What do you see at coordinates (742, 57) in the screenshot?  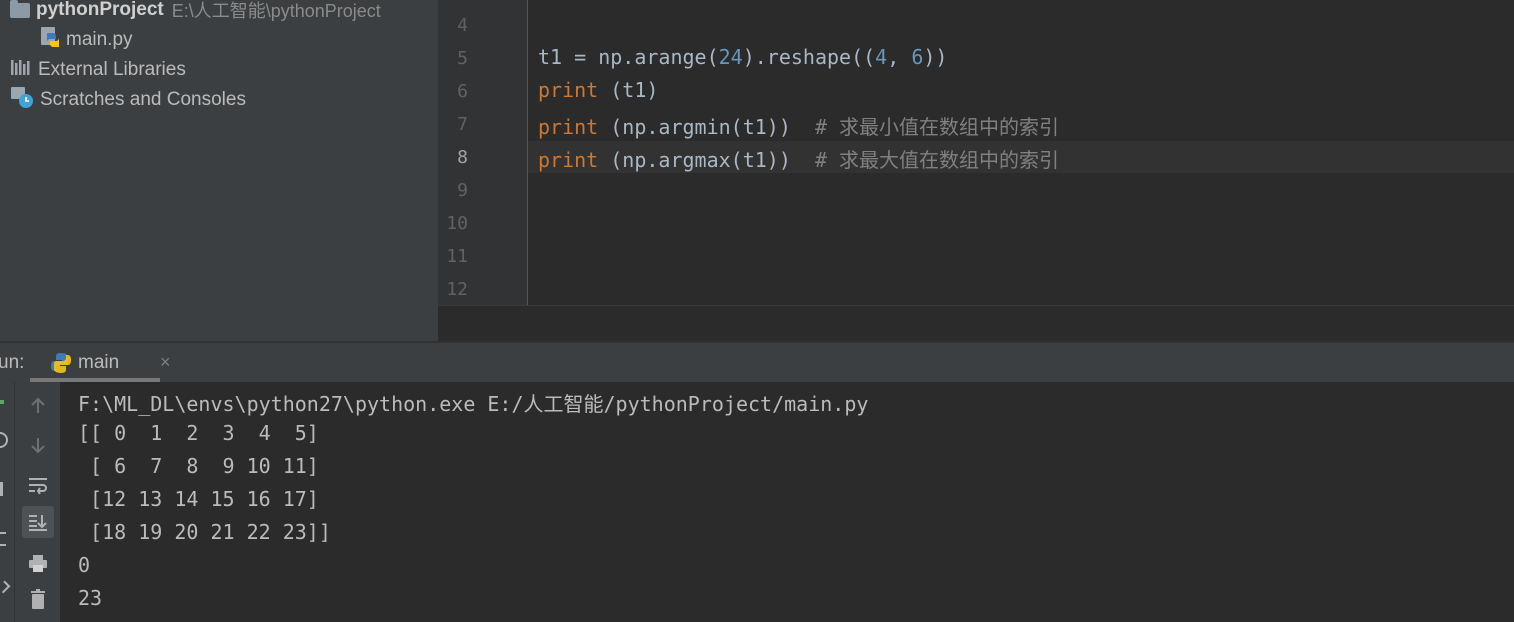 I see `code-line-5: t1 = np.arange(24).reshape((4, 6))` at bounding box center [742, 57].